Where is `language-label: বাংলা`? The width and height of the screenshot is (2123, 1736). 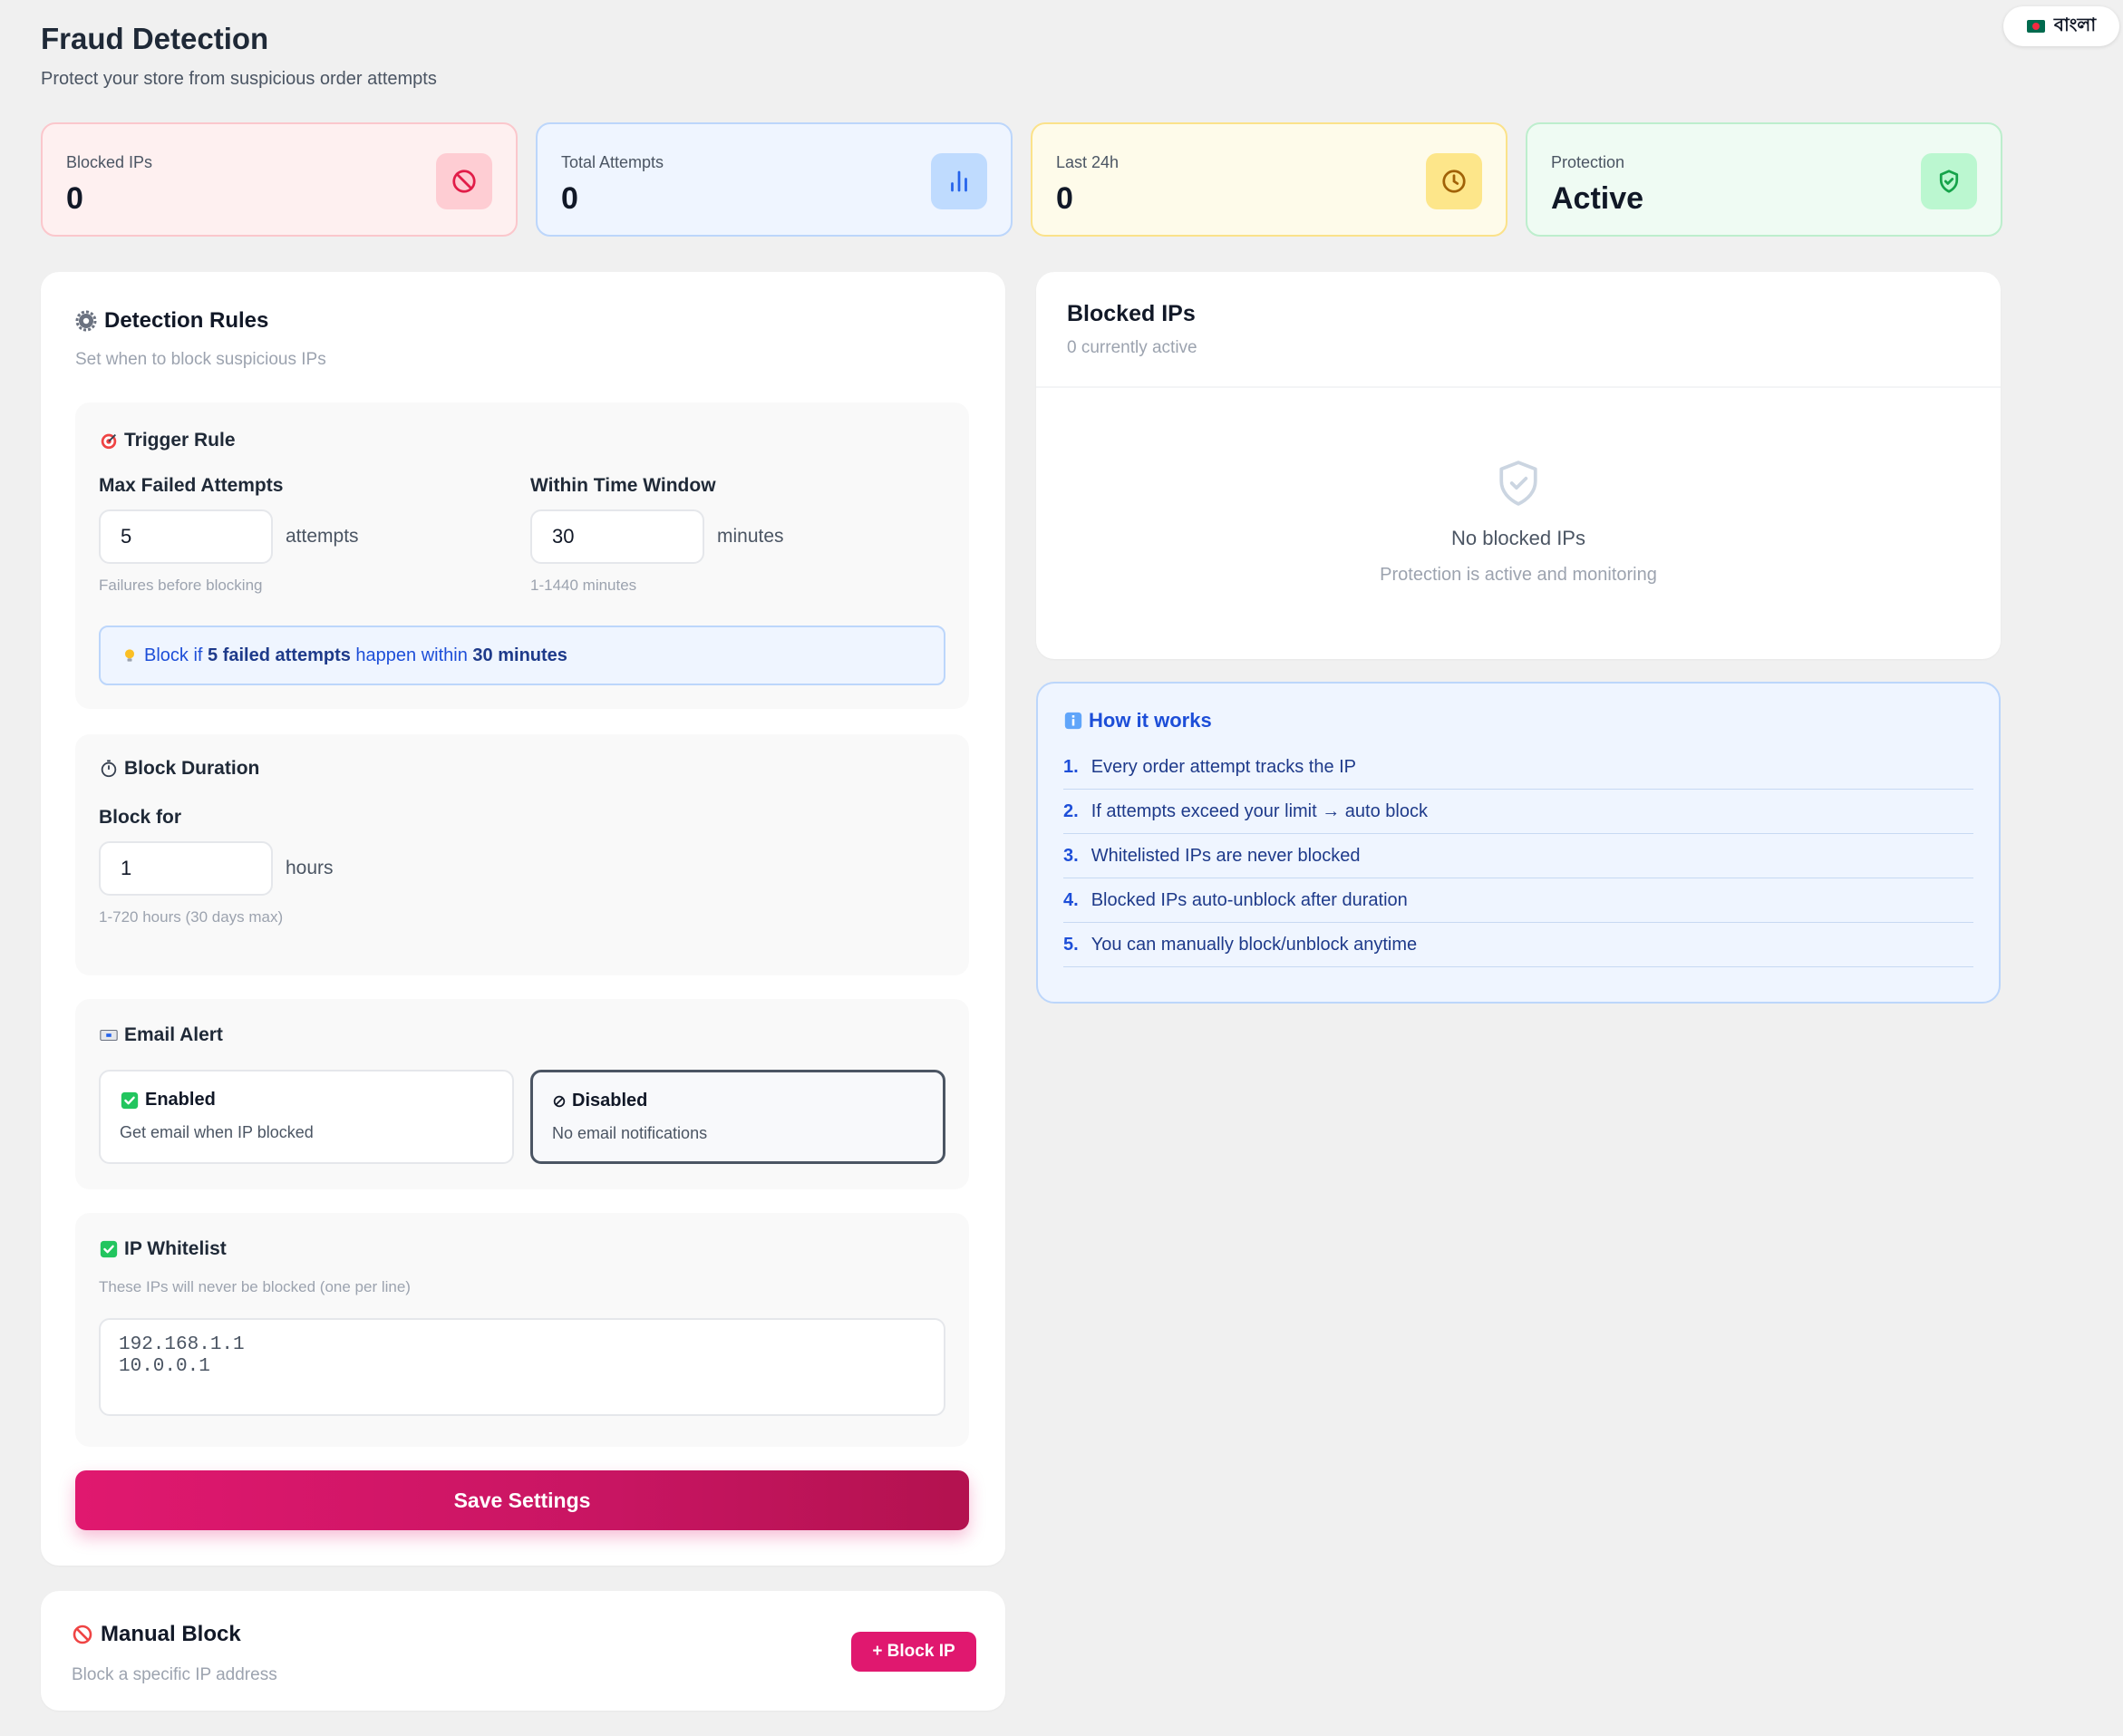
language-label: বাংলা is located at coordinates (2075, 25).